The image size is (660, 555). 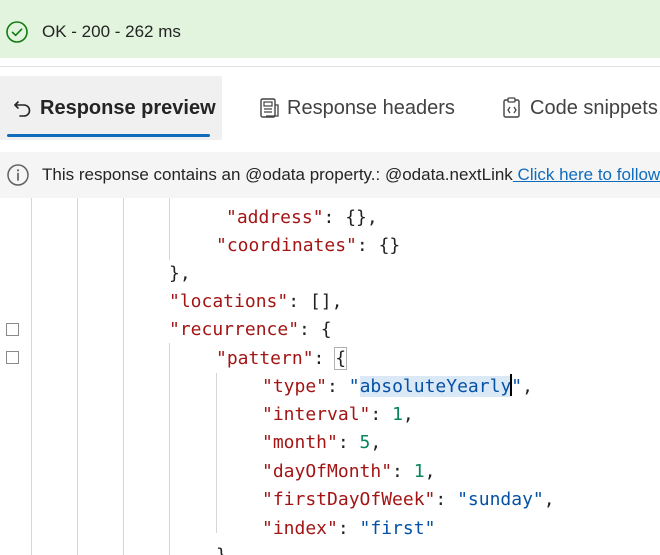 What do you see at coordinates (330, 29) in the screenshot?
I see `status-bar: OK - 200 - 262 ms` at bounding box center [330, 29].